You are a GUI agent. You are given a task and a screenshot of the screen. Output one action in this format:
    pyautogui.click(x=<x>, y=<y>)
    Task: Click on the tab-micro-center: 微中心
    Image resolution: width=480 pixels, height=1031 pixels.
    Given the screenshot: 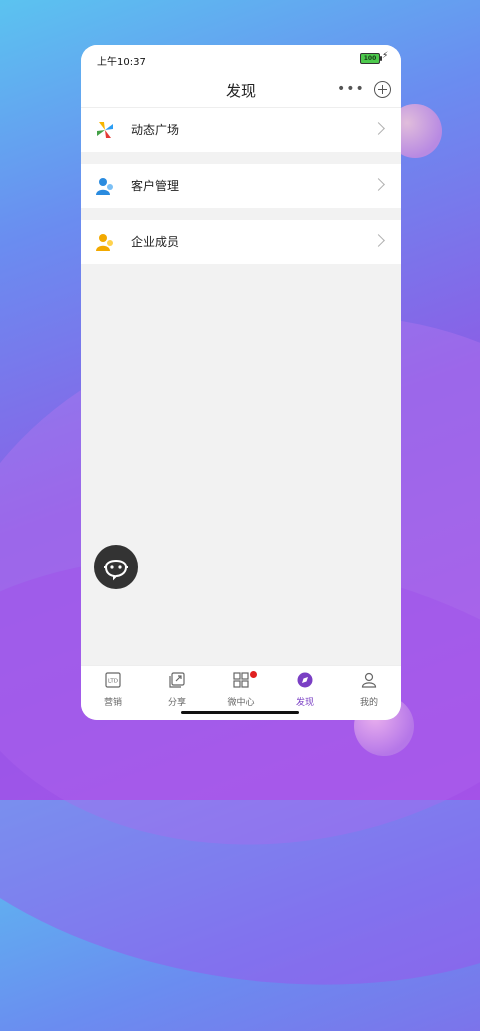 What is the action you would take?
    pyautogui.click(x=241, y=693)
    